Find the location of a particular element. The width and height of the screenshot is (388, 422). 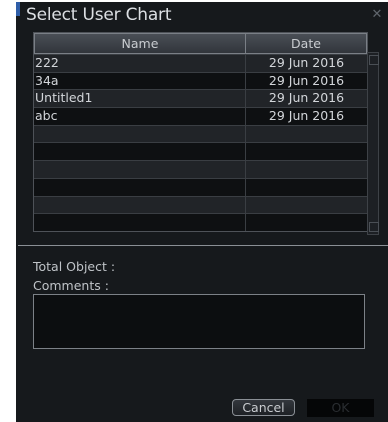

comments-field is located at coordinates (199, 321).